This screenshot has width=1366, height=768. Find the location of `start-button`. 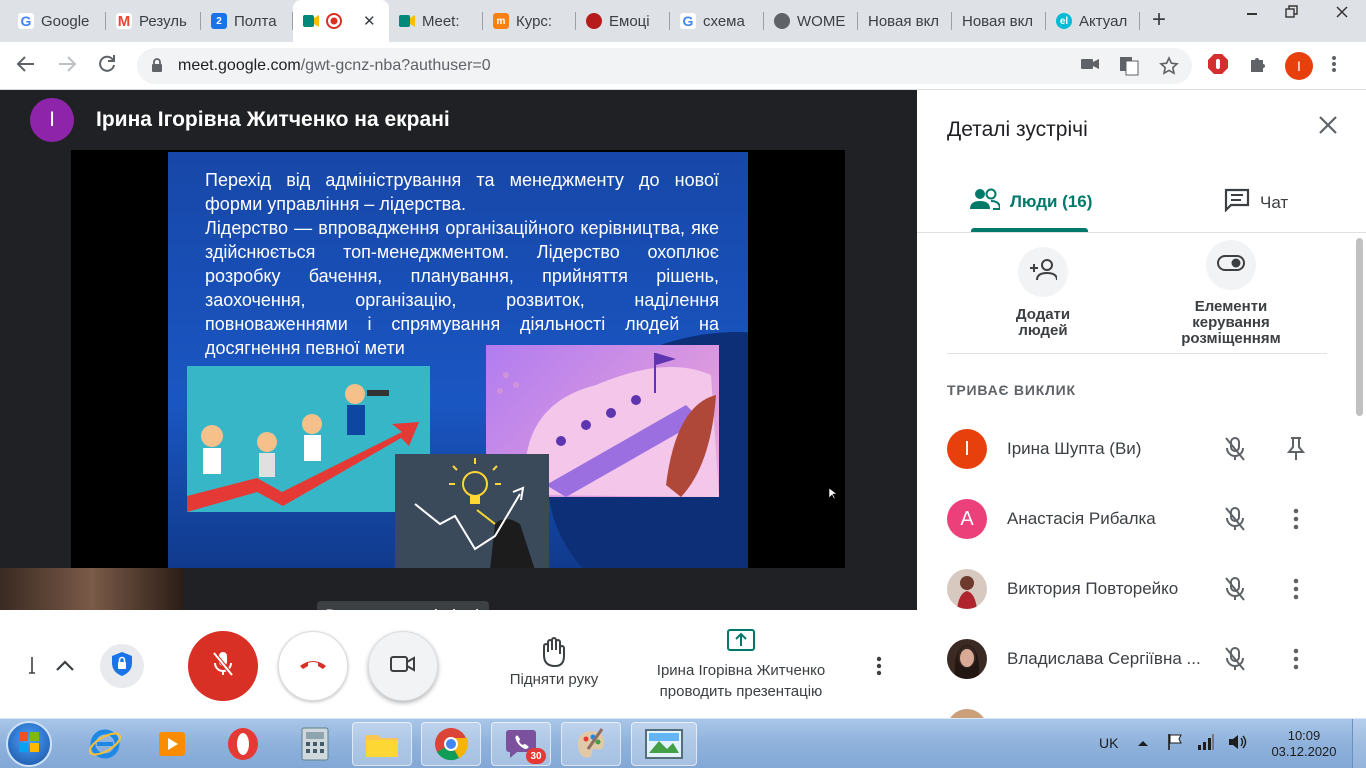

start-button is located at coordinates (29, 744).